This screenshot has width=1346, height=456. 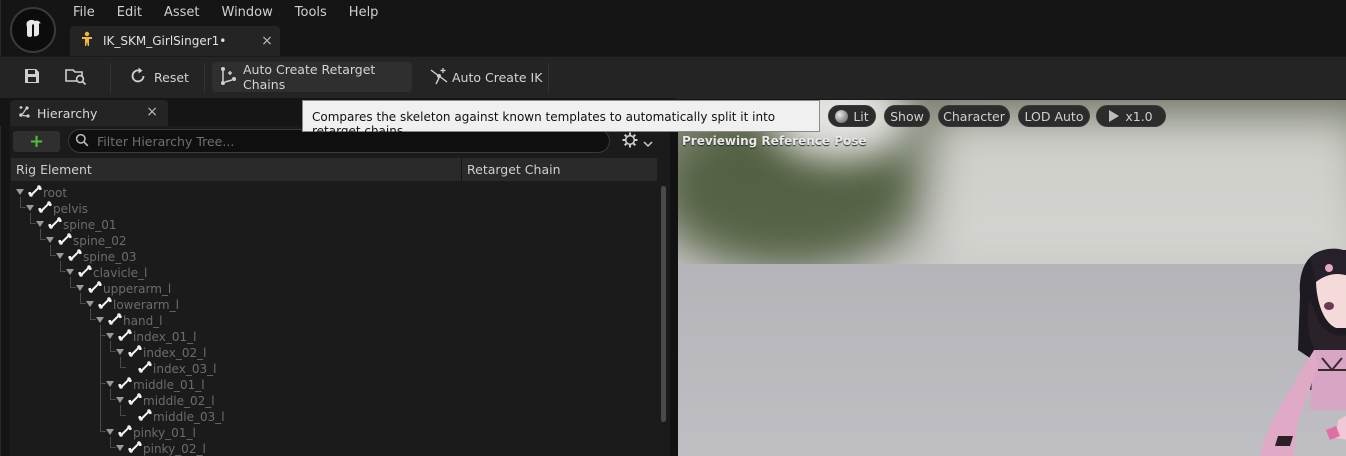 I want to click on rig-element-label: index_01_l, so click(x=165, y=337).